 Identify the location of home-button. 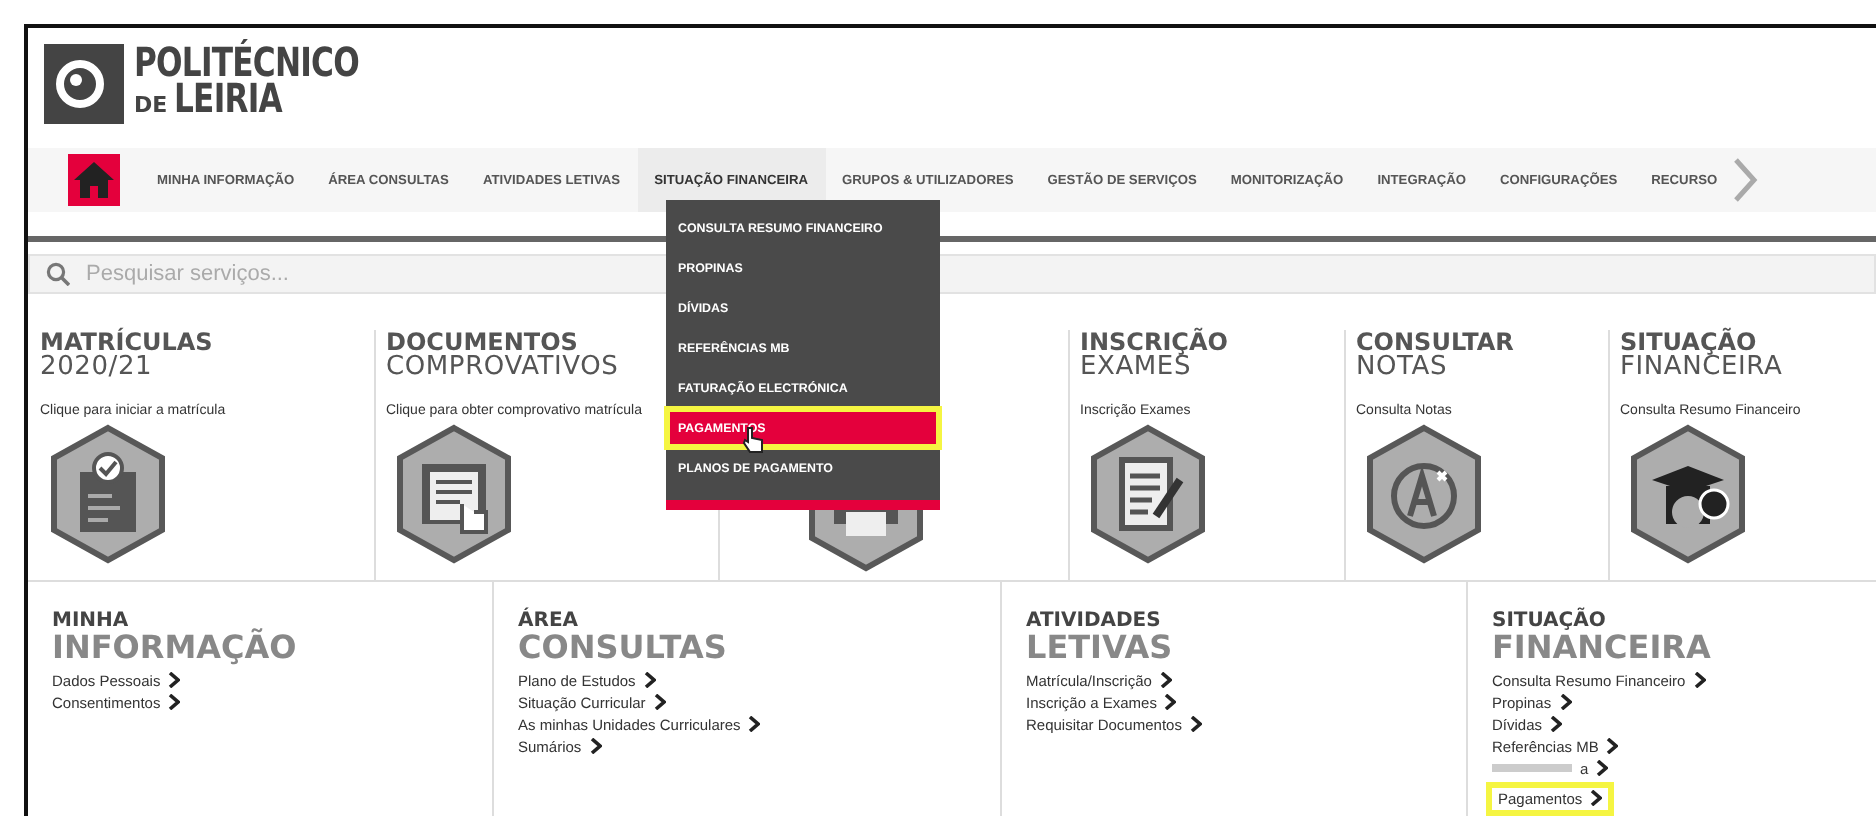
(94, 180).